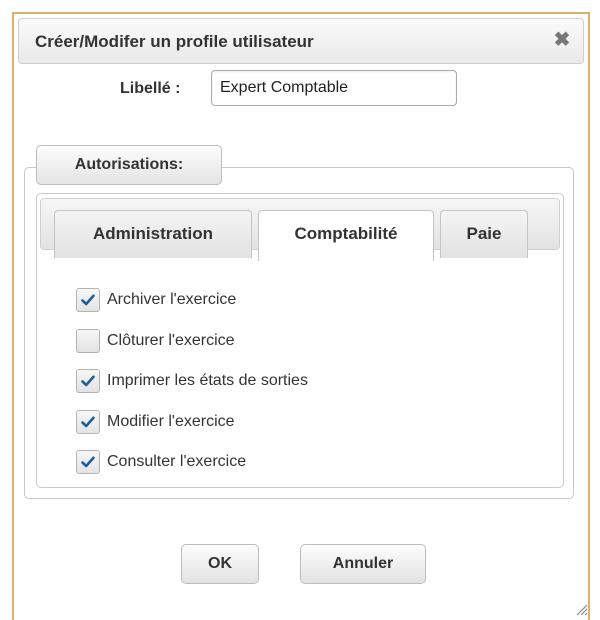  Describe the element at coordinates (346, 235) in the screenshot. I see `tab-comptabilite: Comptabilité` at that location.